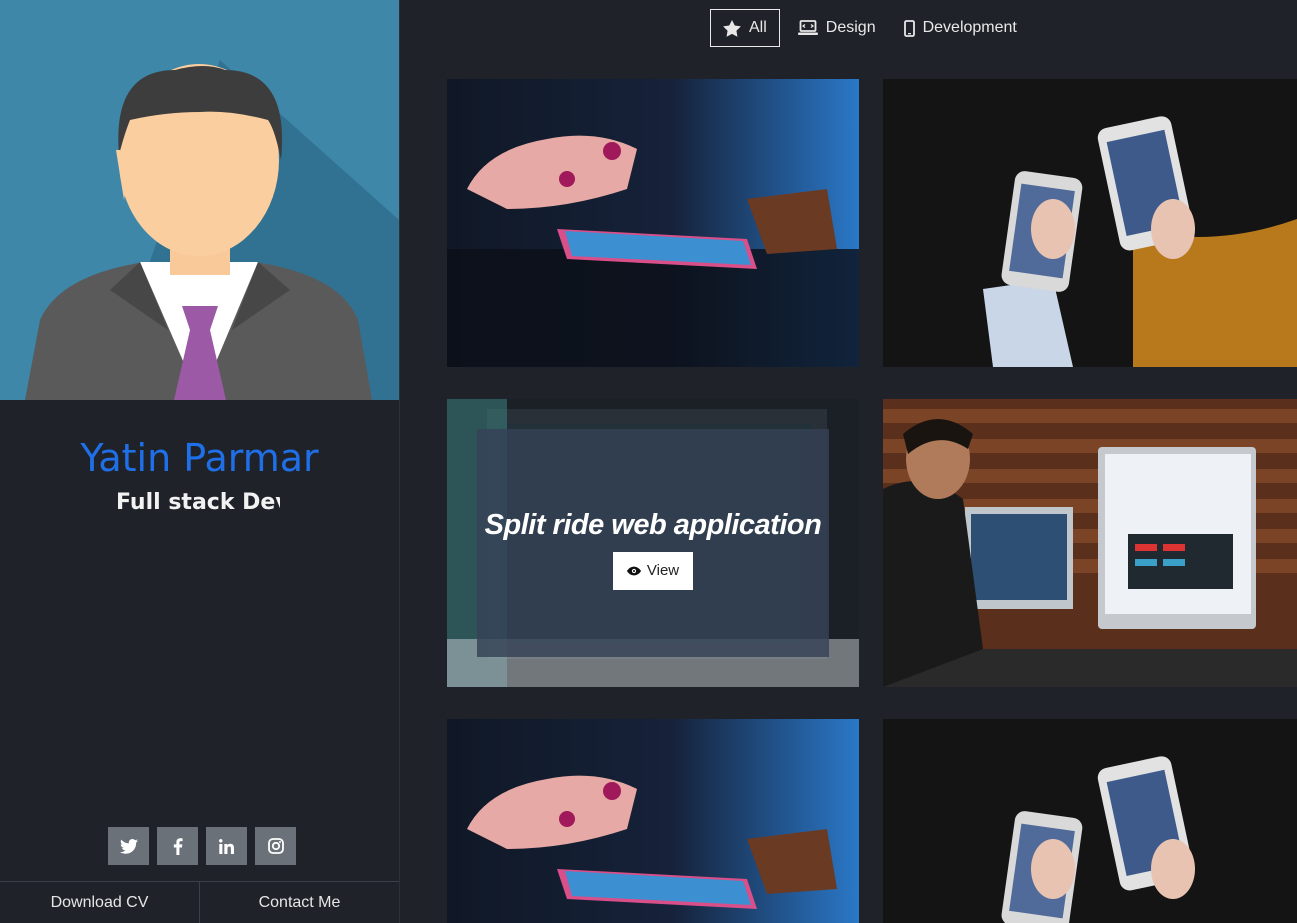  I want to click on tab-development: Development, so click(960, 28).